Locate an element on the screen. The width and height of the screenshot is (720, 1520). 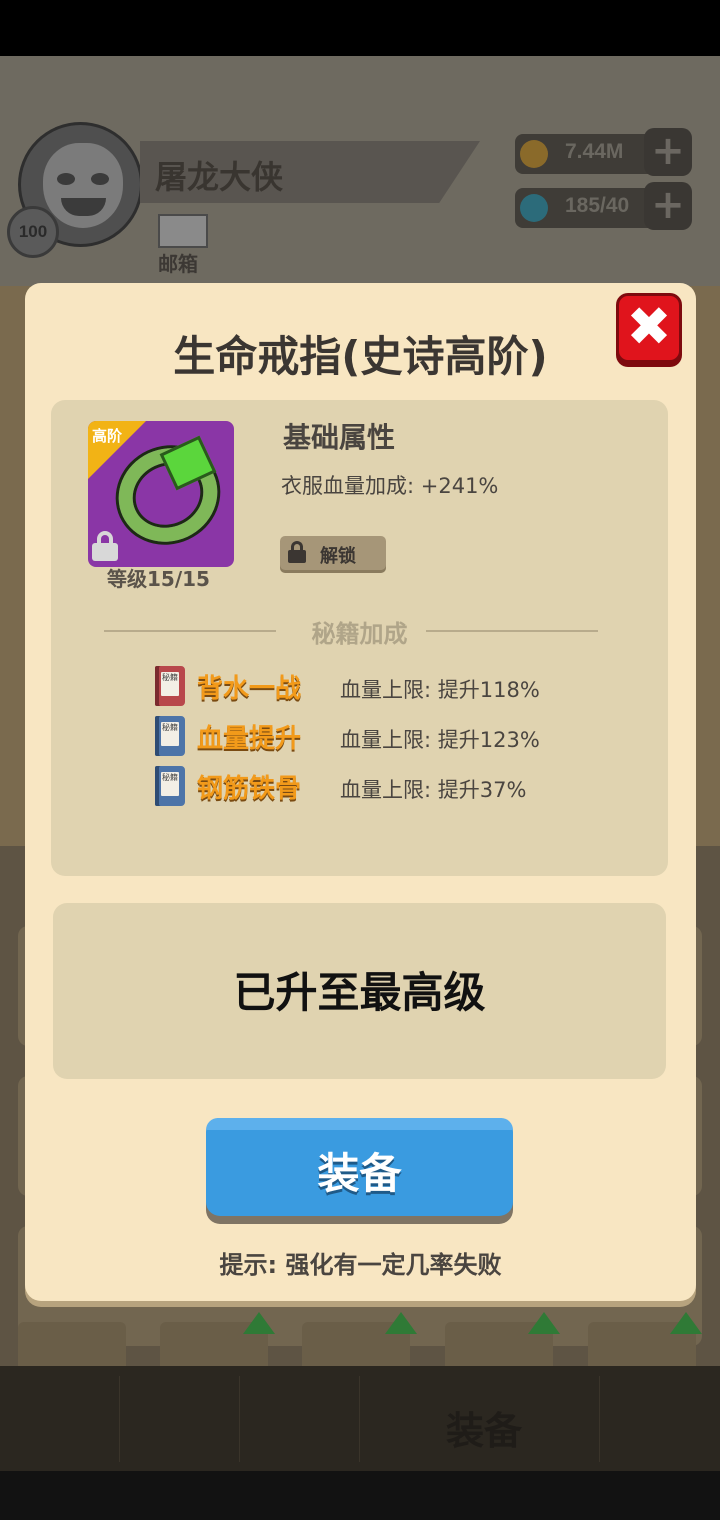
avatar-eye-right is located at coordinates (100, 179).